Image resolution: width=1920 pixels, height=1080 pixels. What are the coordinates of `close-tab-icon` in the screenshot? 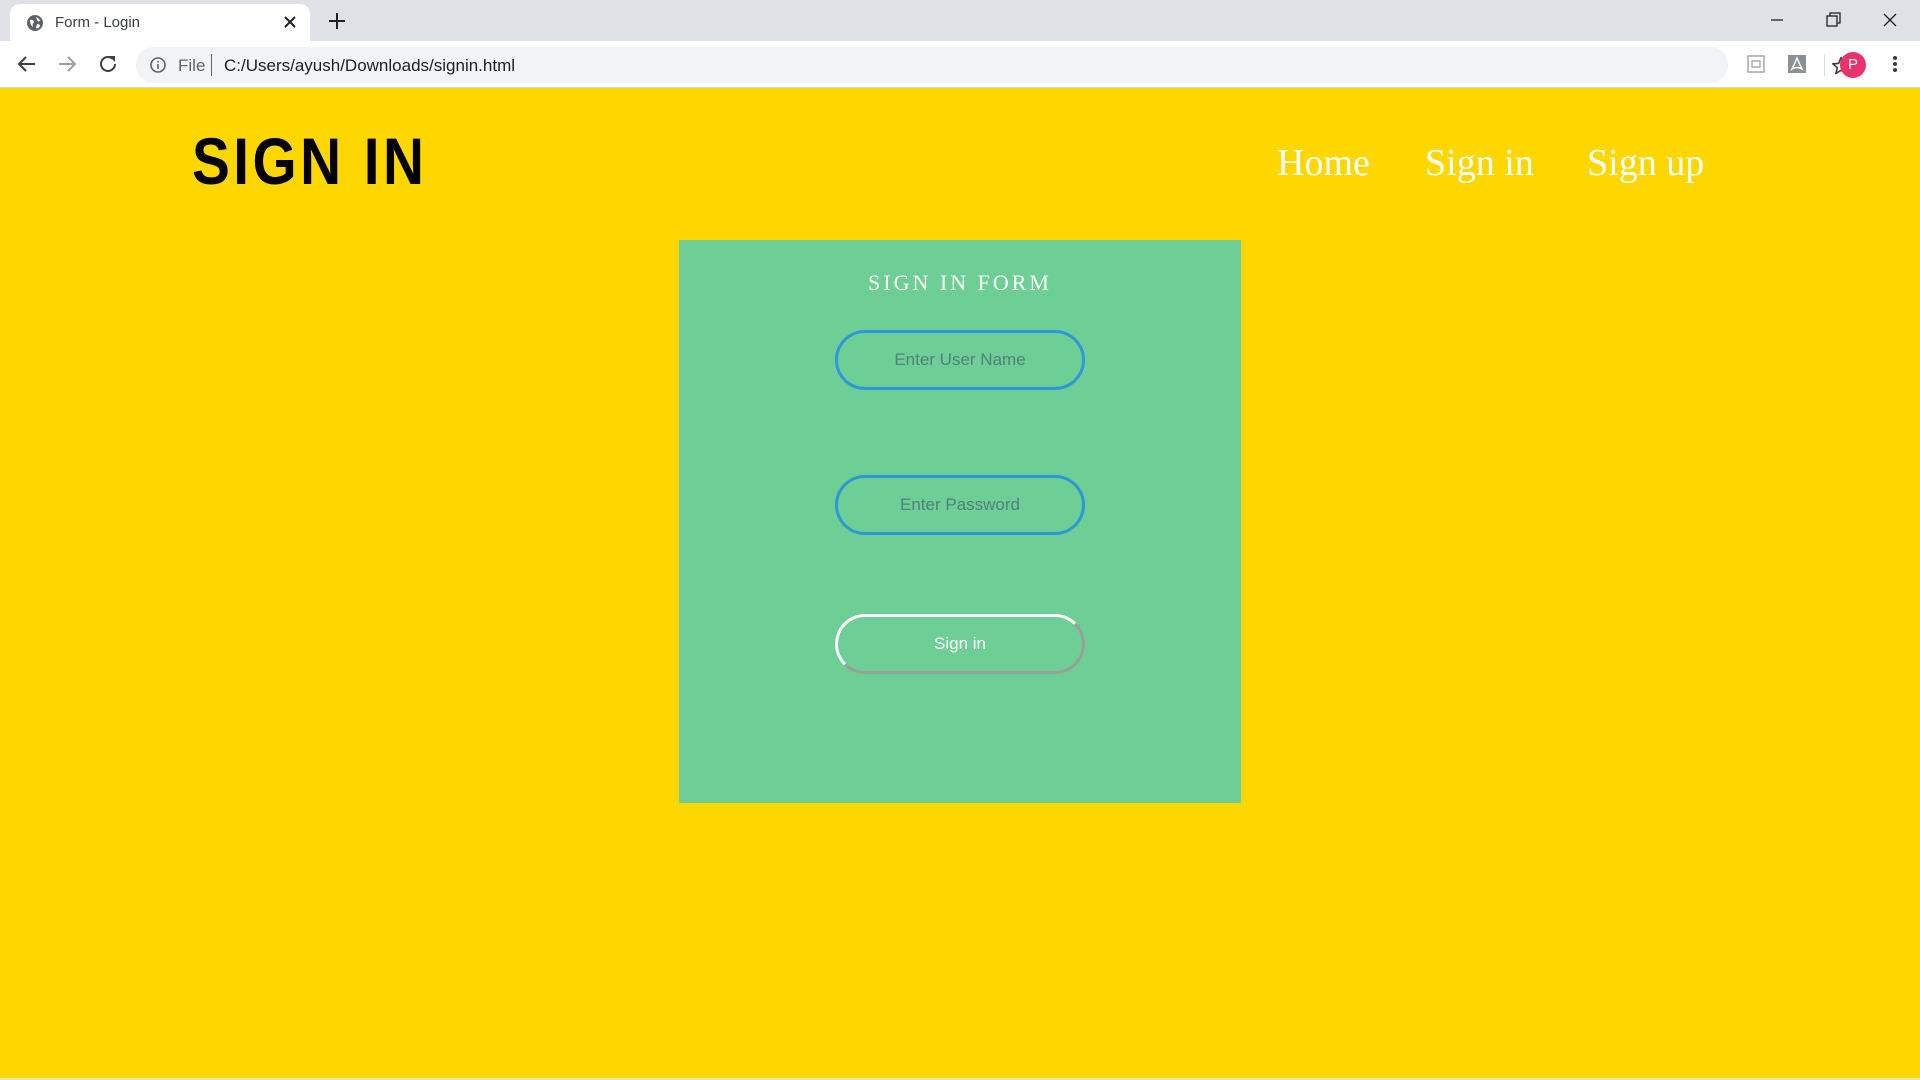 It's located at (290, 22).